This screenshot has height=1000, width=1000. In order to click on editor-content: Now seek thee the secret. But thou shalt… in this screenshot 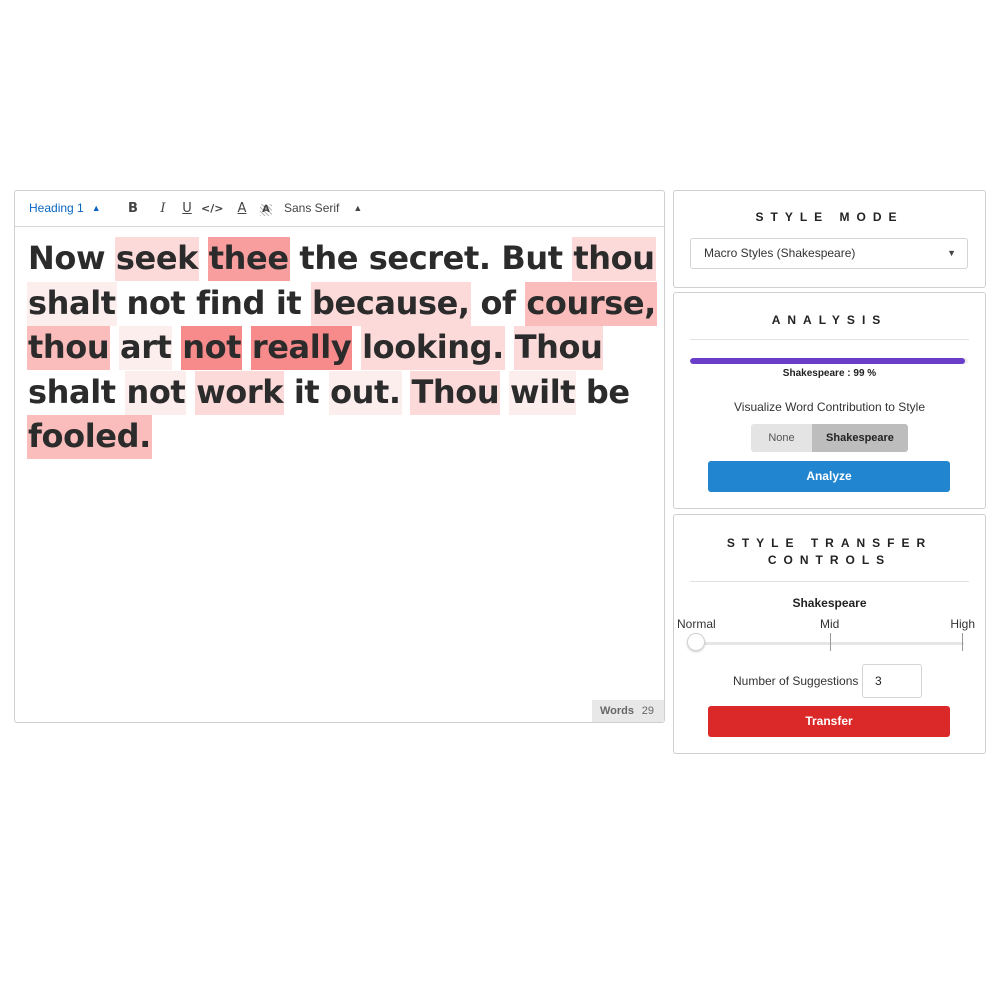, I will do `click(342, 347)`.